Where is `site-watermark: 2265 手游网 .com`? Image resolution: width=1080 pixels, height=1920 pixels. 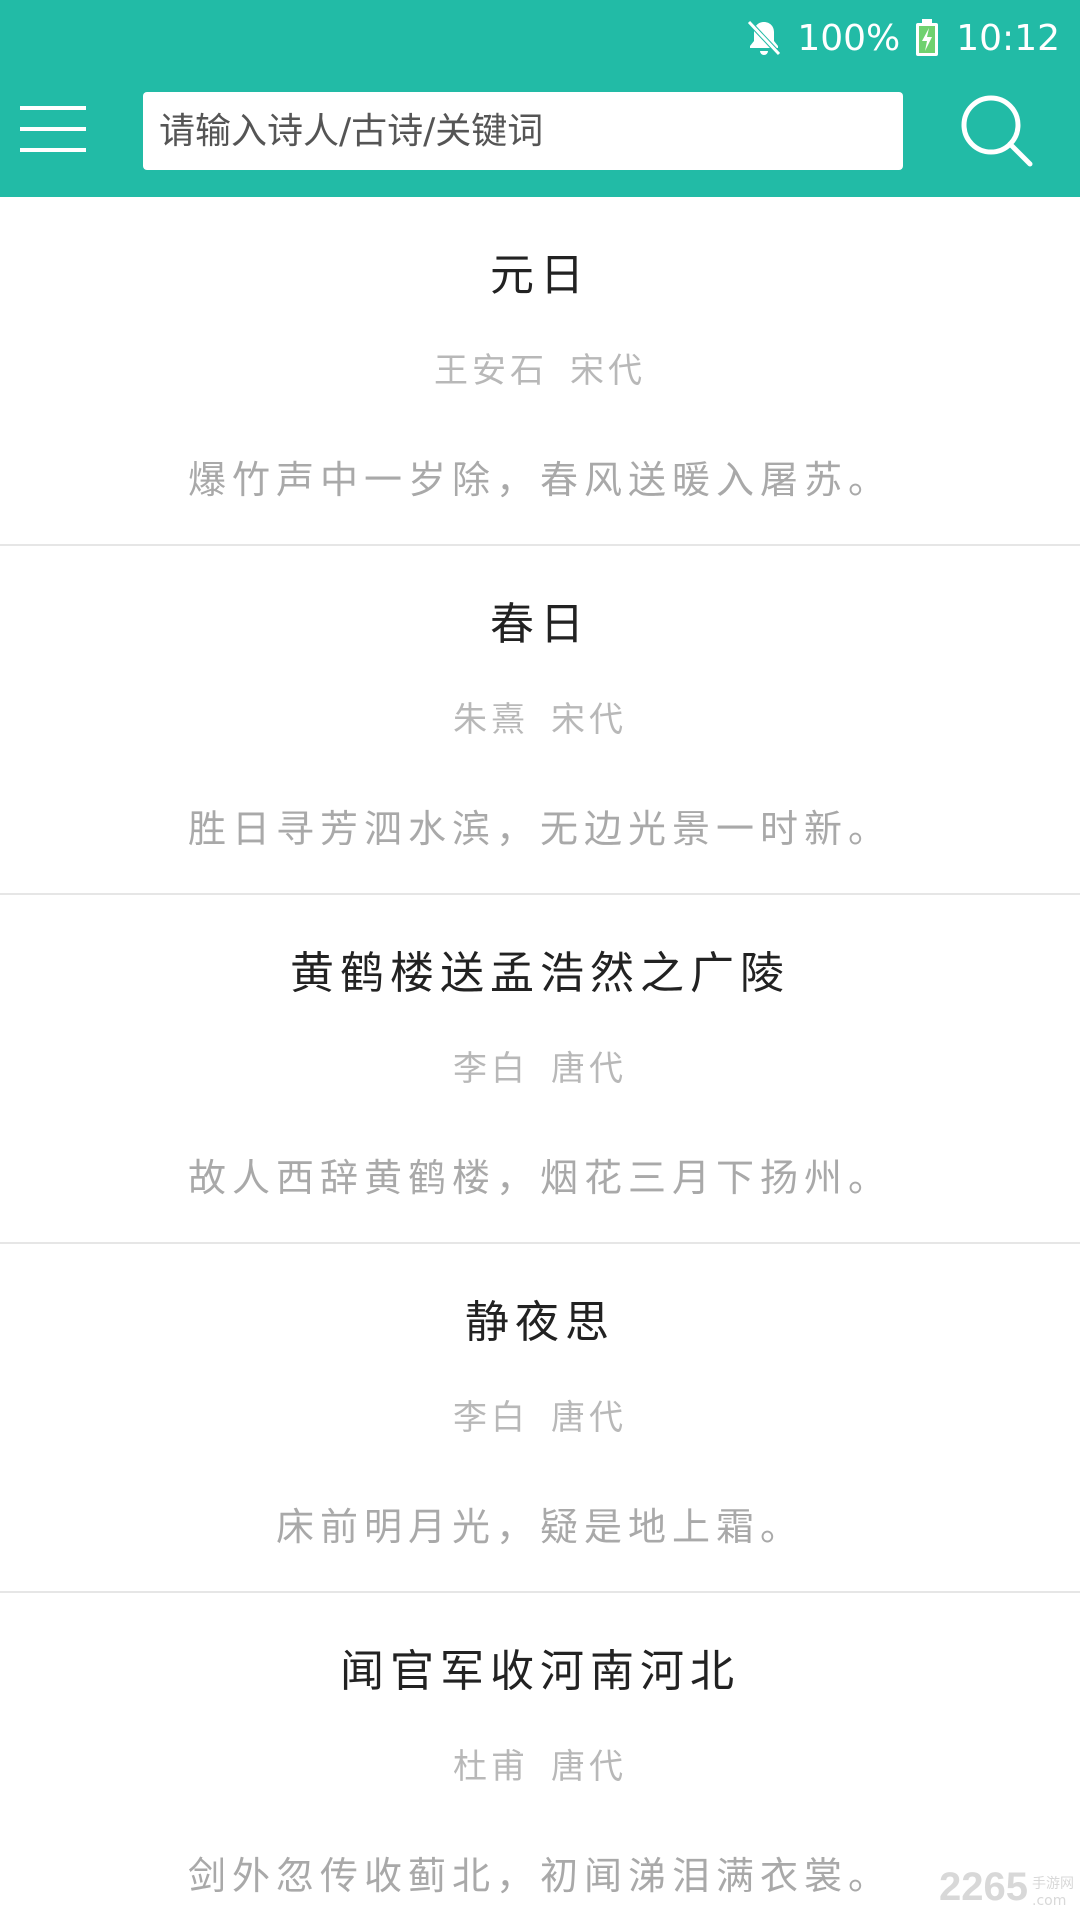
site-watermark: 2265 手游网 .com is located at coordinates (1006, 1887).